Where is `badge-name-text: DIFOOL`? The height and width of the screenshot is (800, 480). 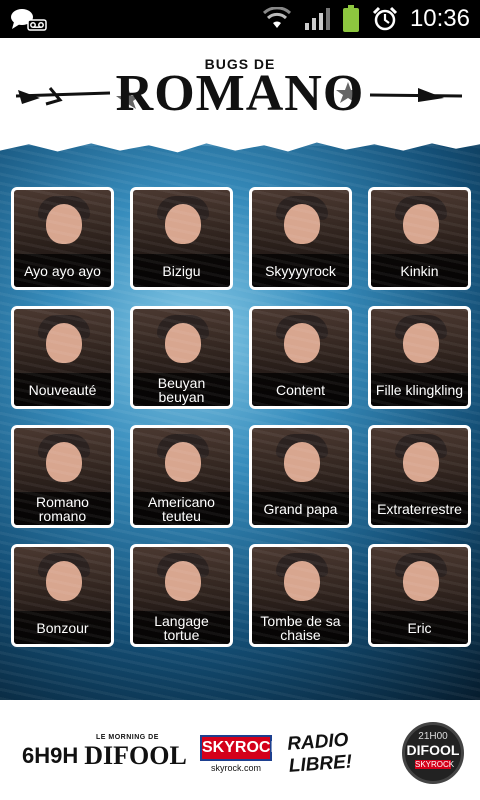 badge-name-text: DIFOOL is located at coordinates (433, 750).